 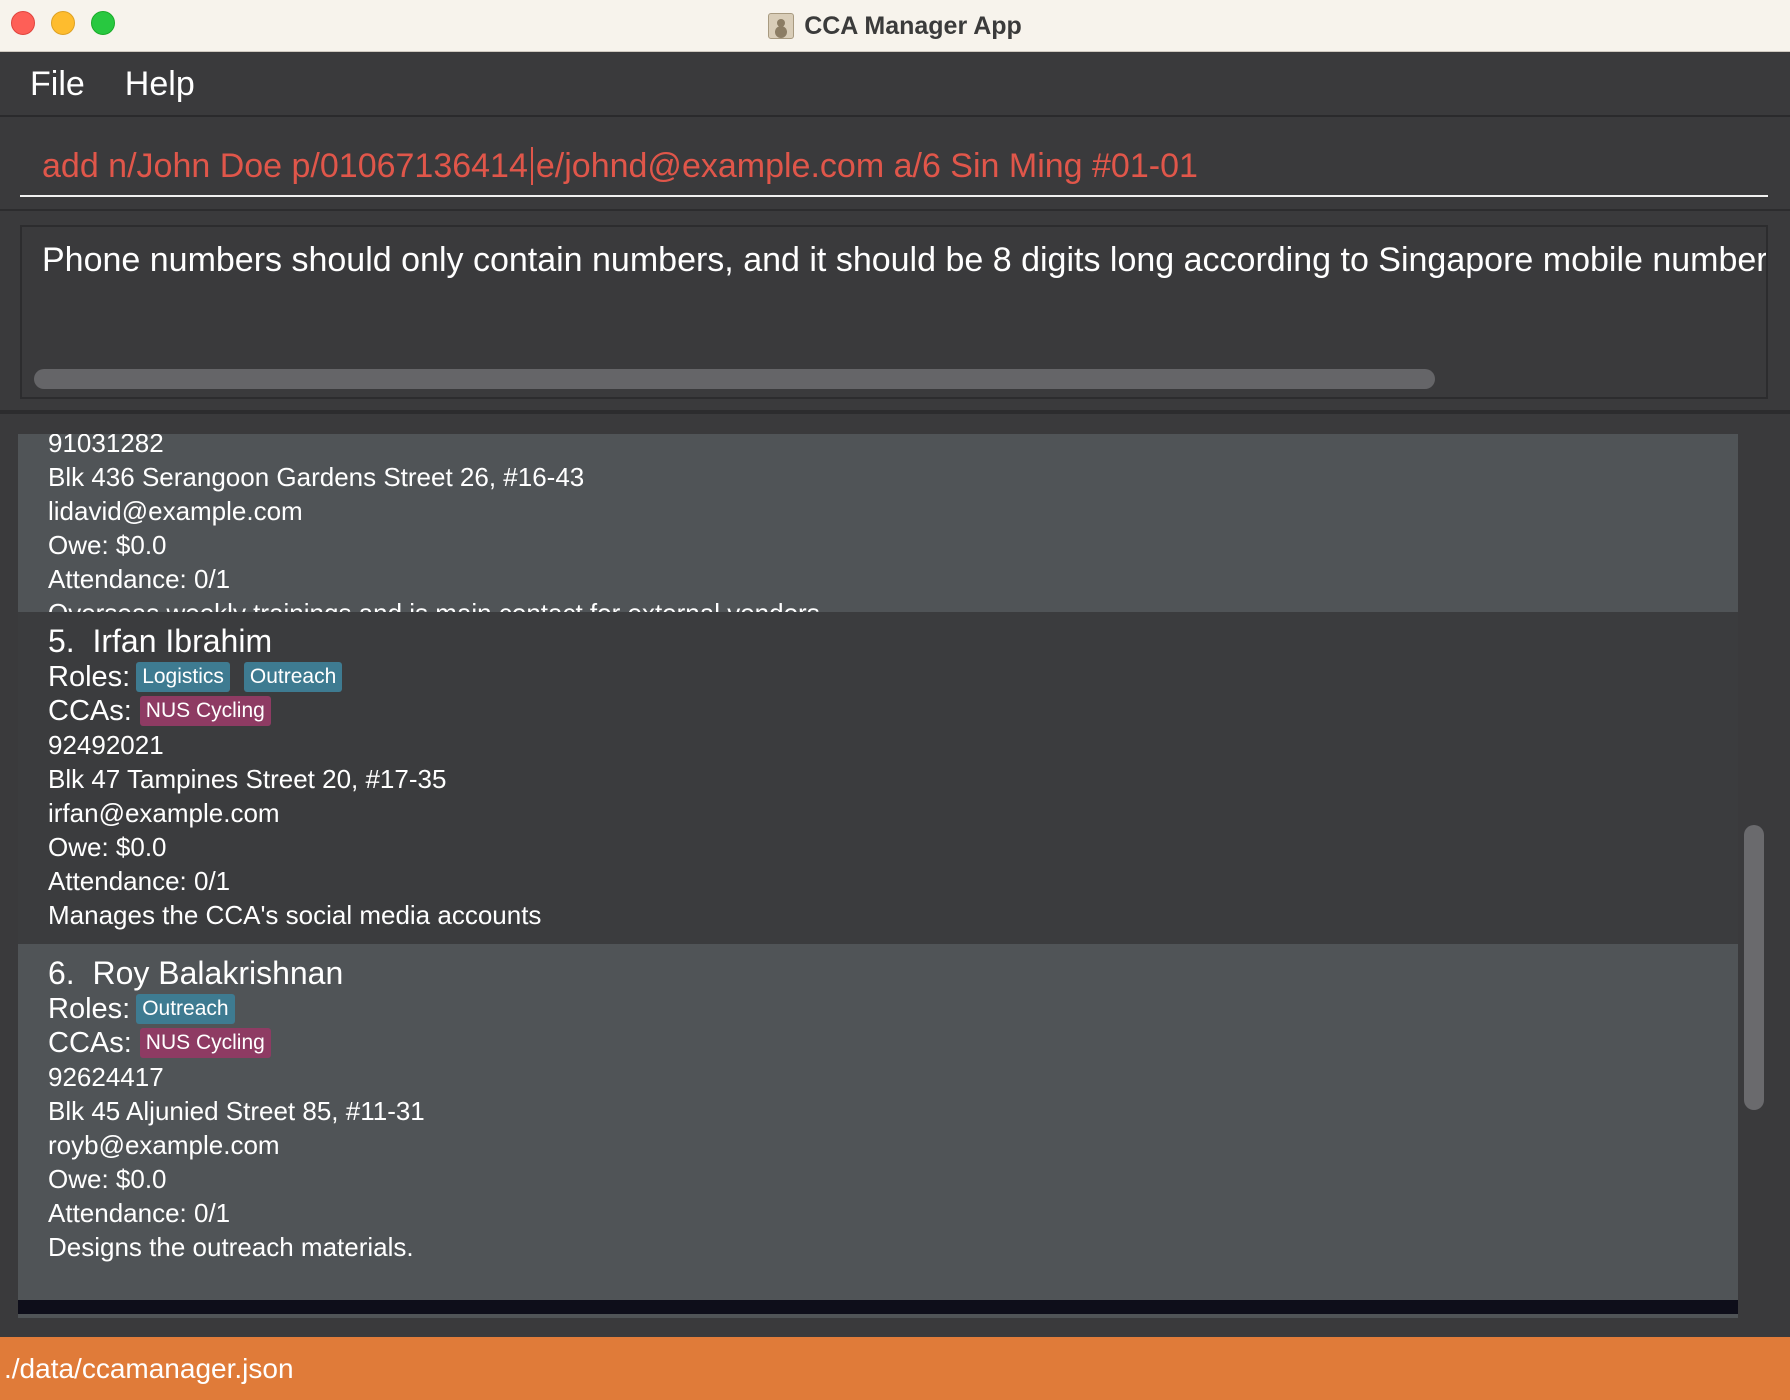 I want to click on command-text-before-caret: add n/John Doe p/01067136414, so click(x=285, y=165).